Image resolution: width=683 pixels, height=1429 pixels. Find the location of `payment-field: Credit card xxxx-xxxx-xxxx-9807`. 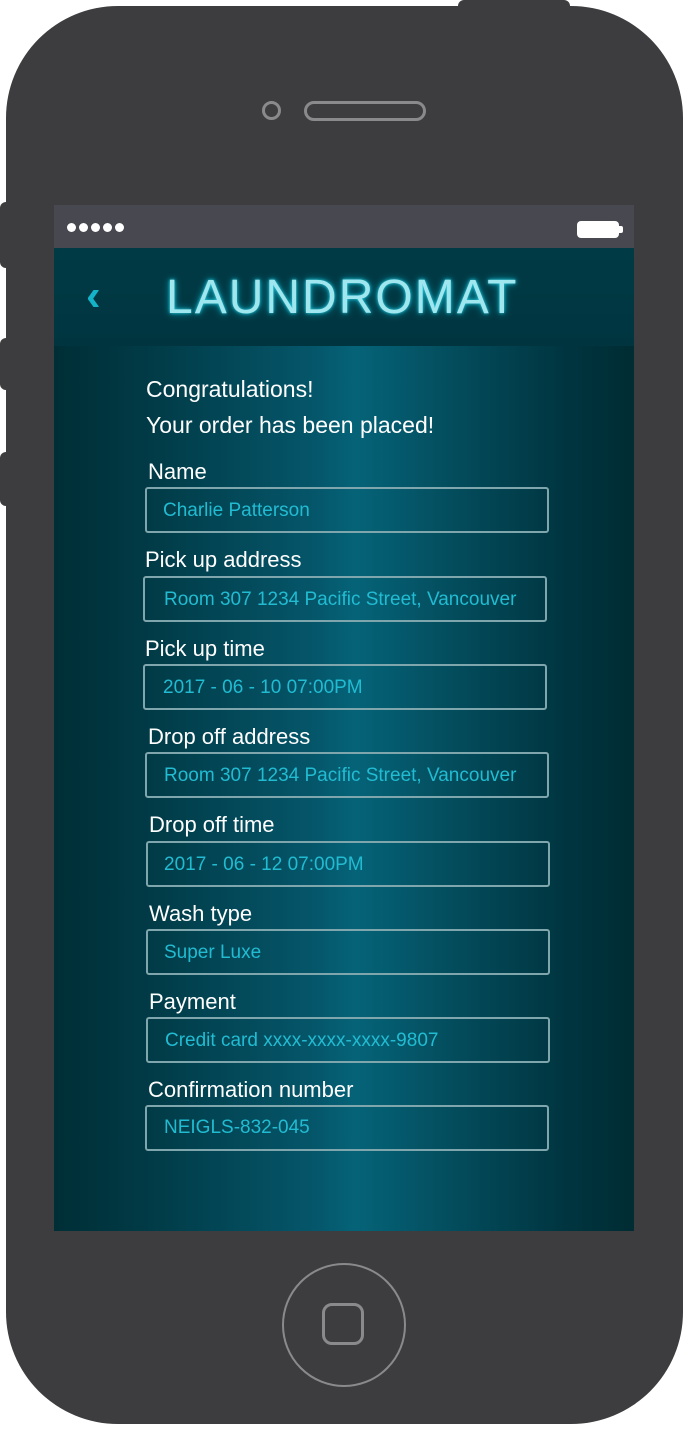

payment-field: Credit card xxxx-xxxx-xxxx-9807 is located at coordinates (348, 1040).